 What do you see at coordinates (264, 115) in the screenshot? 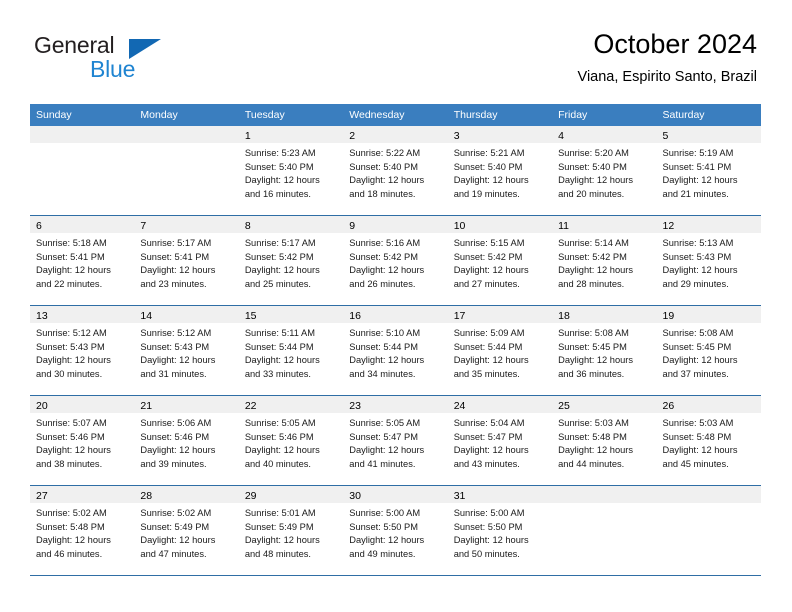
I see `weekday-header-tuesday: Tuesday` at bounding box center [264, 115].